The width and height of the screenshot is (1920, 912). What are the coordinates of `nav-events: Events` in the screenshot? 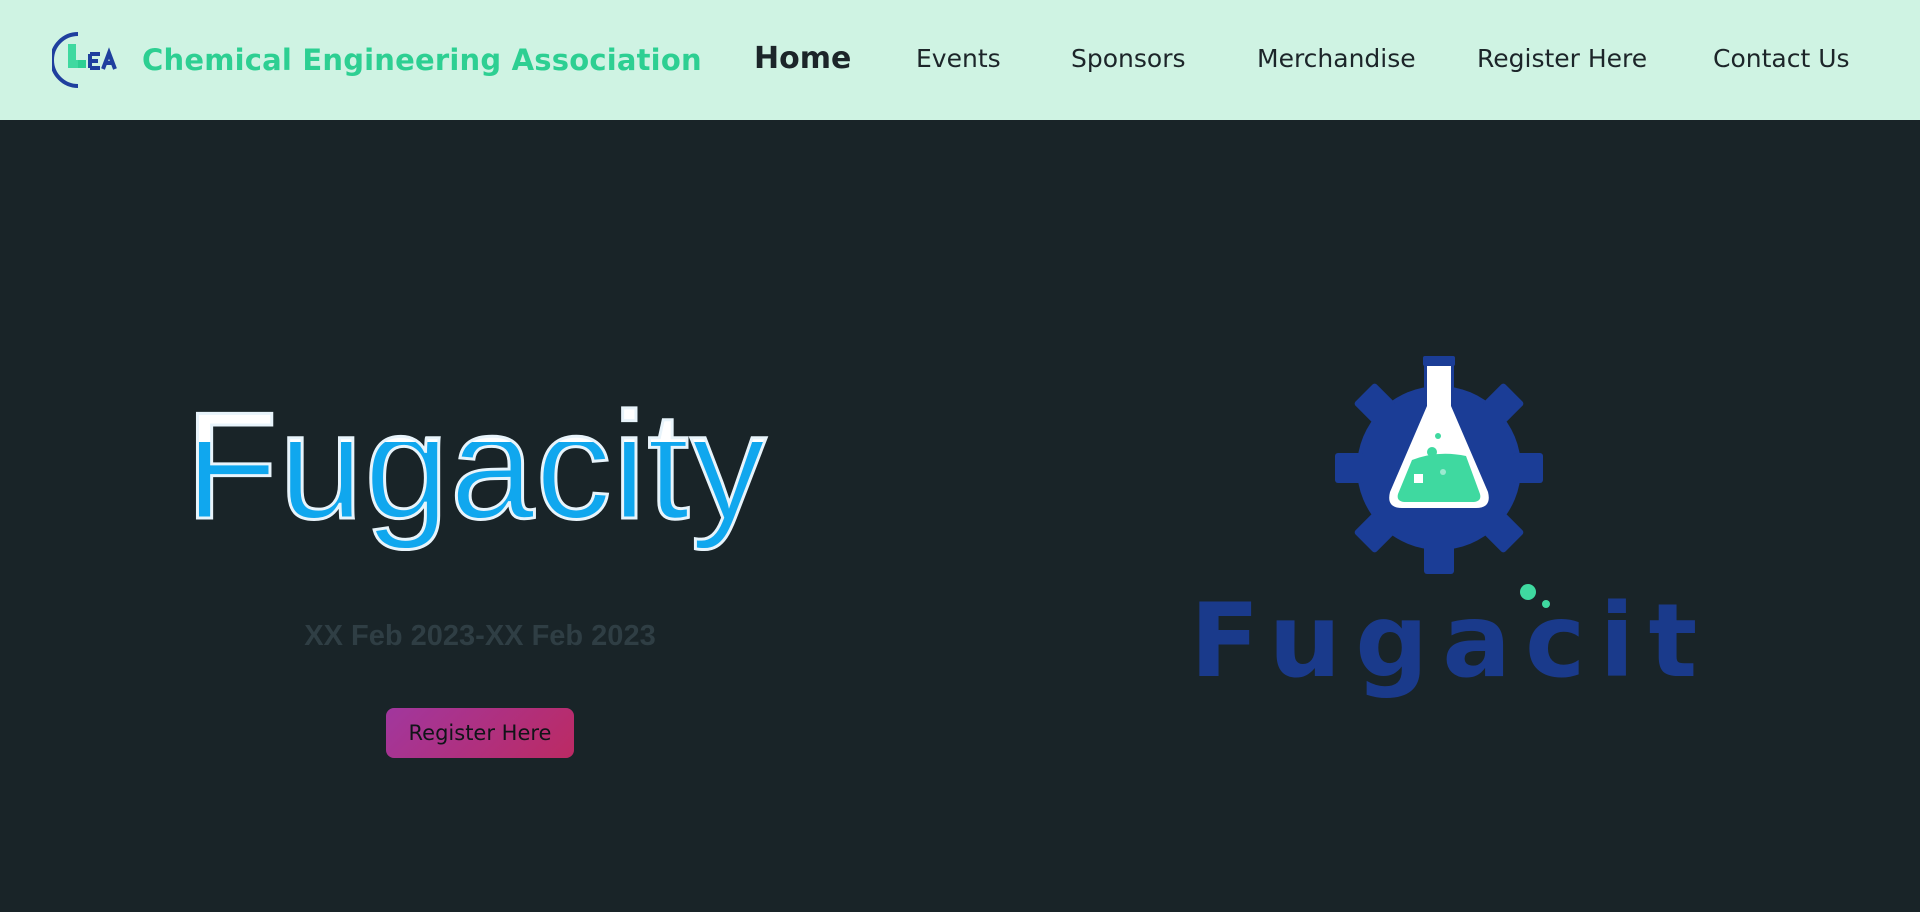 It's located at (958, 58).